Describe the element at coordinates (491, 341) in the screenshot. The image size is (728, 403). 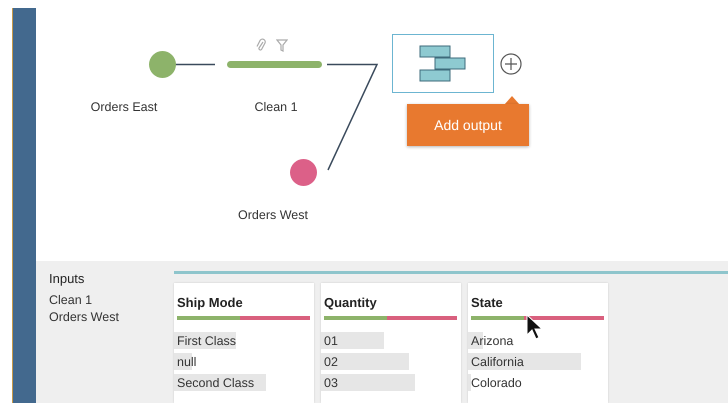
I see `value-label: Arizona` at that location.